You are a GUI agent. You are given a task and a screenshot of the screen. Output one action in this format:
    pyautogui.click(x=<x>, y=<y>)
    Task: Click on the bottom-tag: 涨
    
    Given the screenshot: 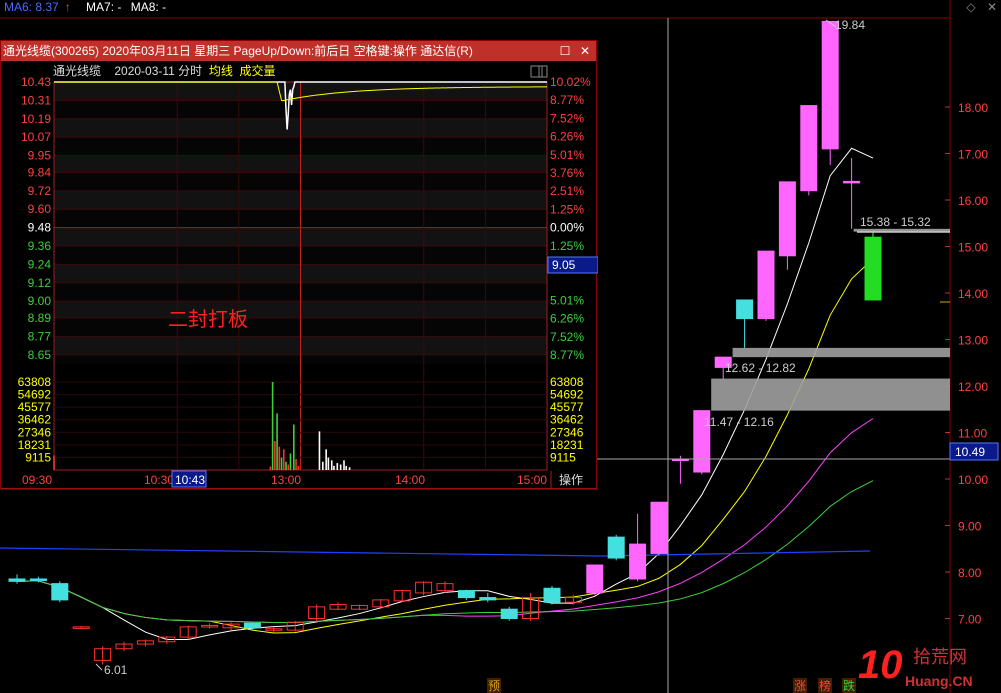 What is the action you would take?
    pyautogui.click(x=800, y=685)
    